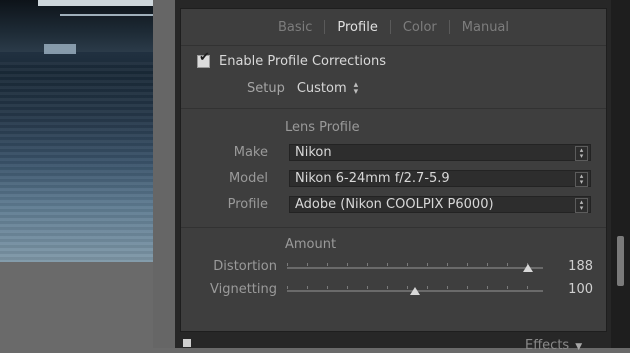 The height and width of the screenshot is (353, 630). I want to click on make-row: Make Nikon ▴ ▾, so click(393, 152).